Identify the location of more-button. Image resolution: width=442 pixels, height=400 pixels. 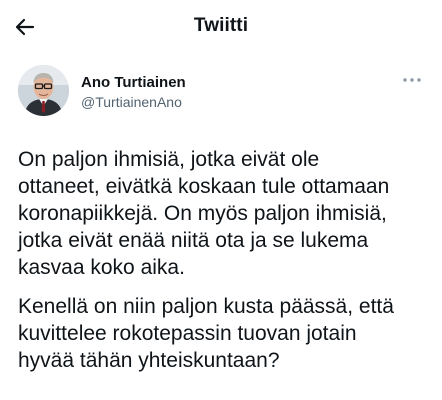
(412, 80).